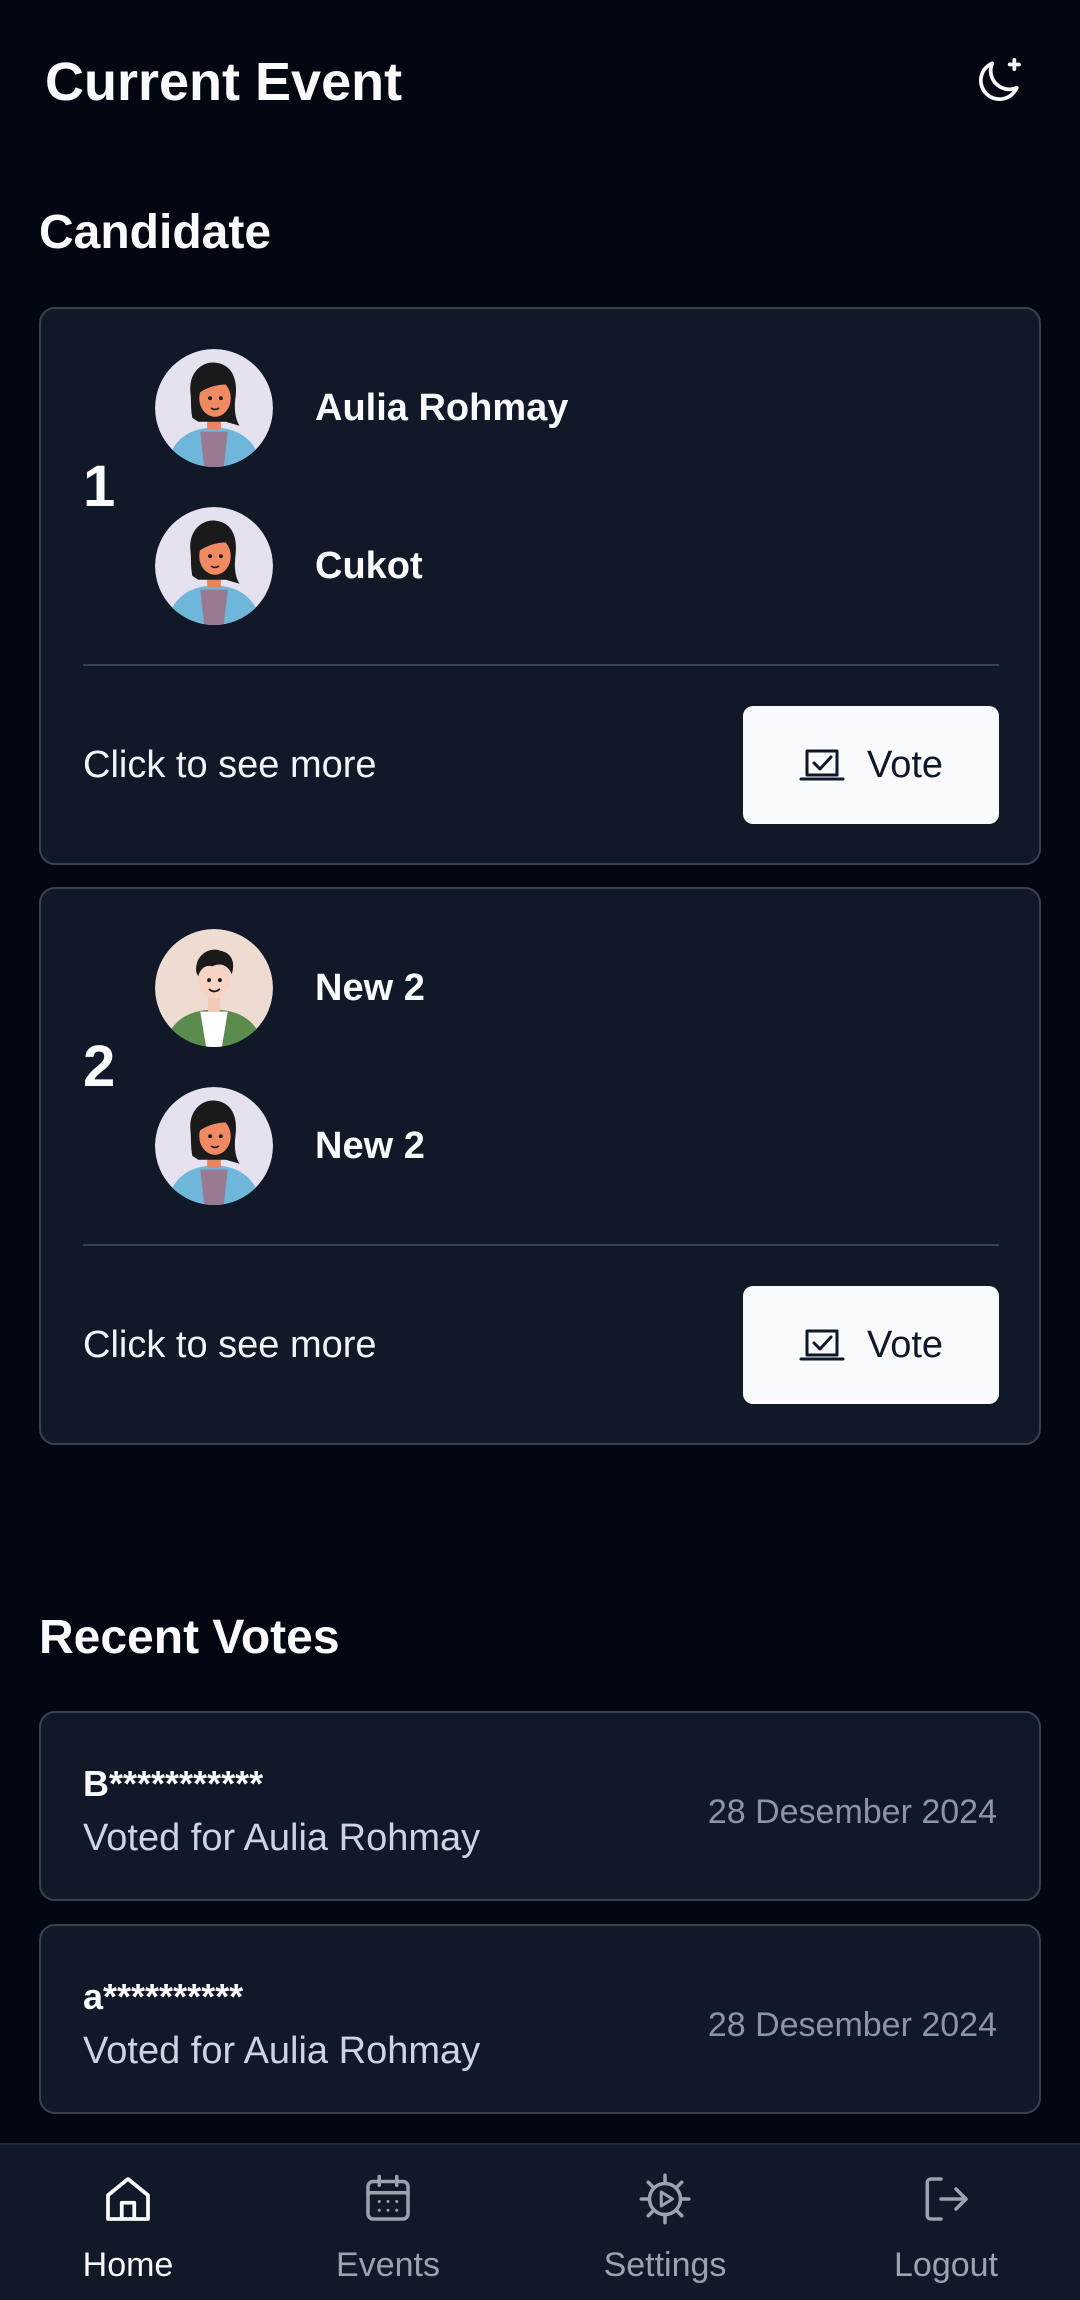 The image size is (1080, 2300). I want to click on logout-icon, so click(946, 2199).